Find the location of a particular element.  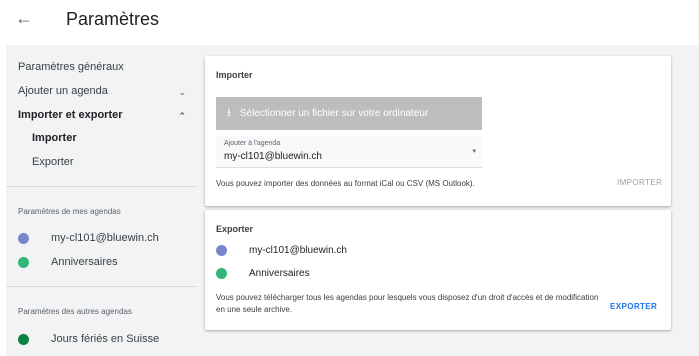

sidebar-item-add-calendar: Ajouter un agenda ⌄ is located at coordinates (102, 91).